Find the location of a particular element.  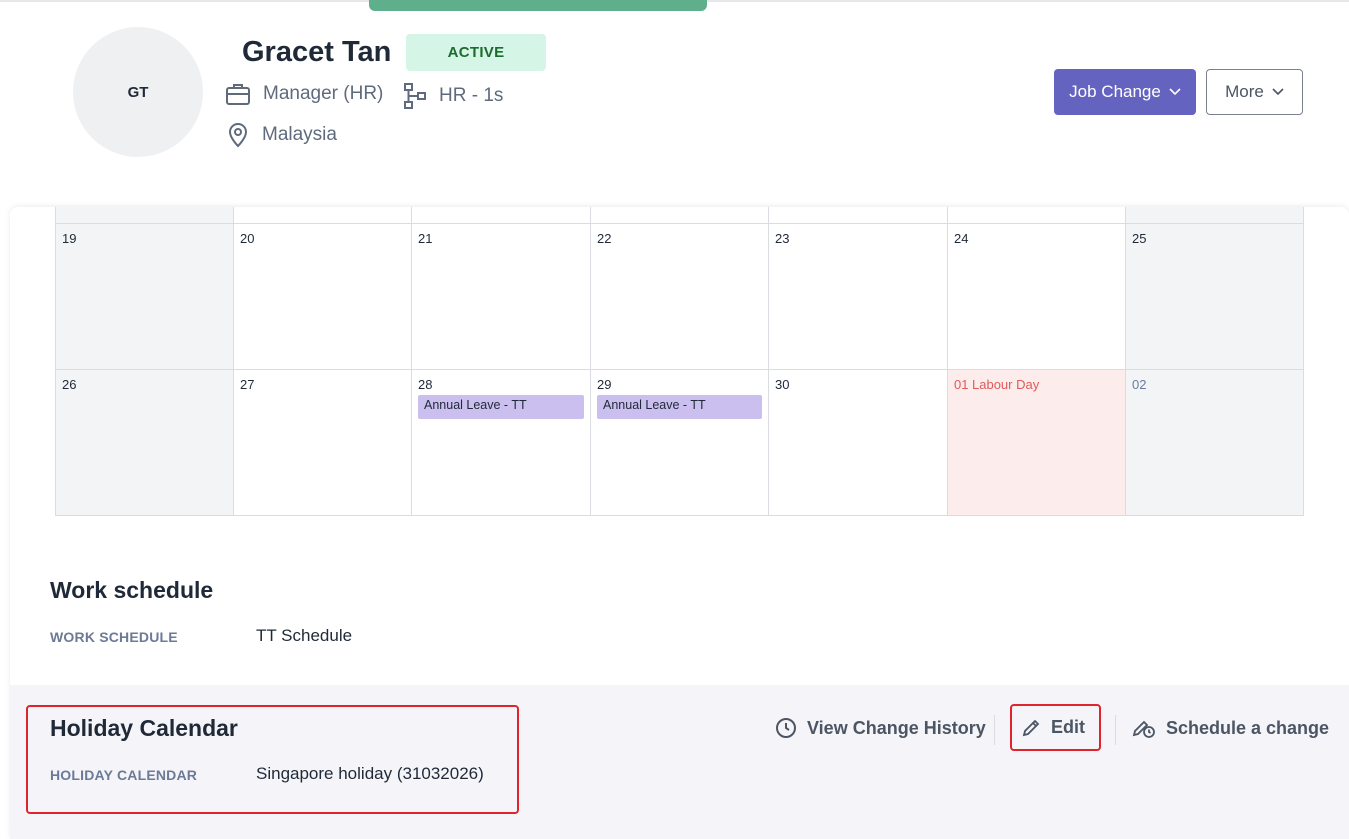

calendar-day: 30 is located at coordinates (858, 443).